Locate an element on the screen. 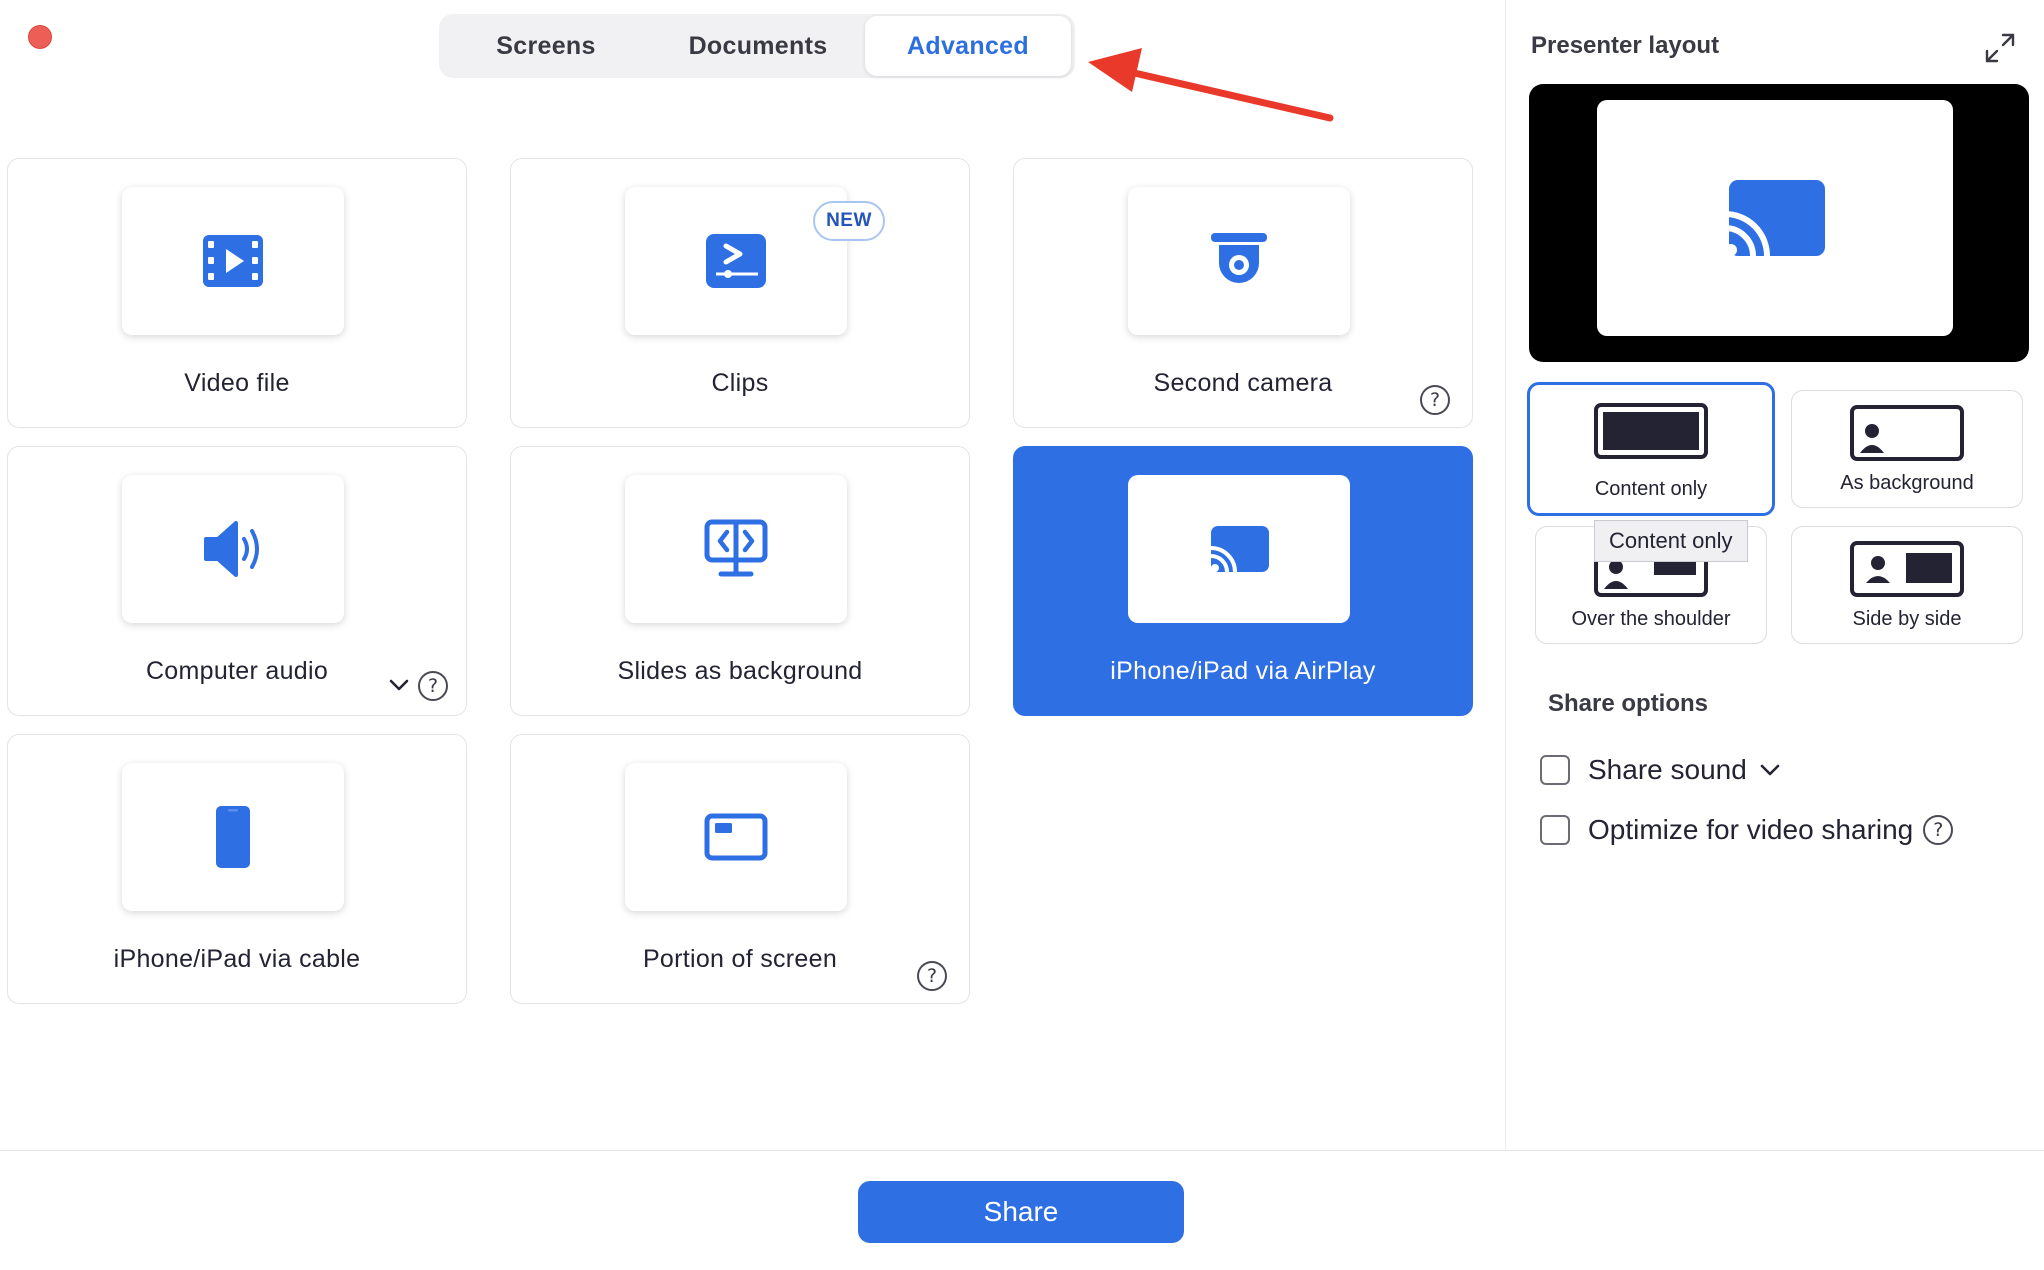  bottom-bar: Share is located at coordinates (1022, 1210).